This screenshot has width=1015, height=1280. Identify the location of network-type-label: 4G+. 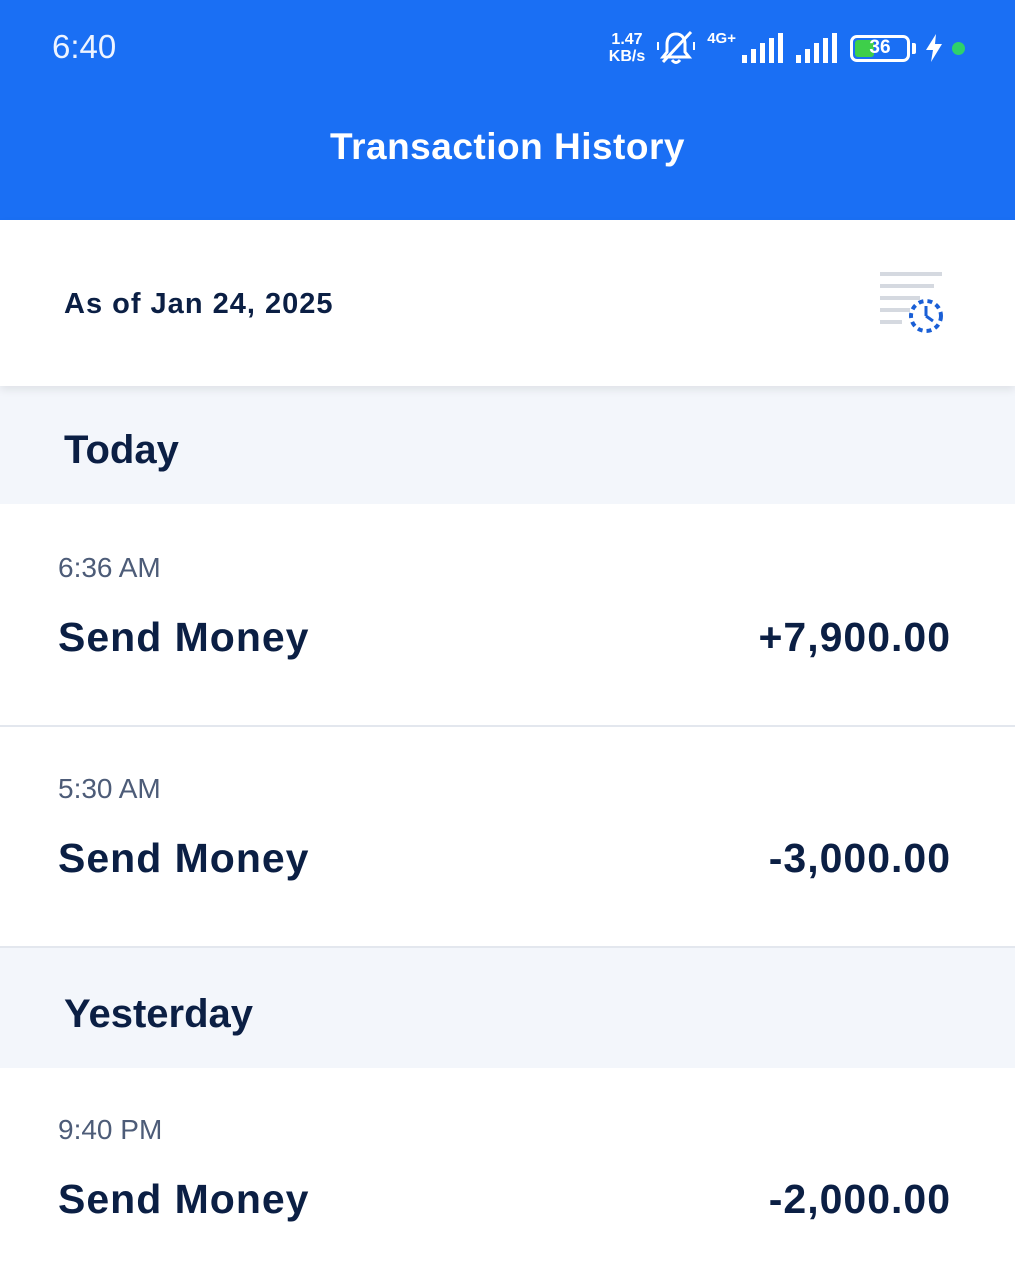
(721, 38).